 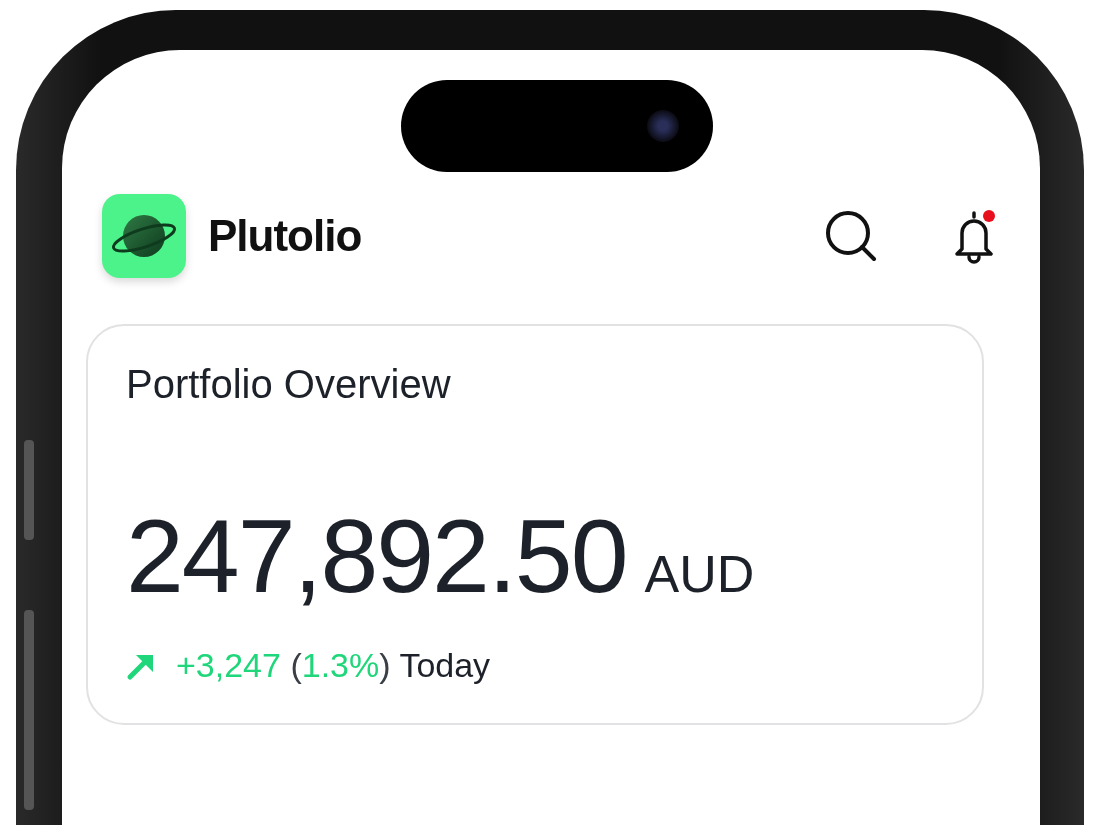 What do you see at coordinates (285, 236) in the screenshot?
I see `app-name: Plutolio` at bounding box center [285, 236].